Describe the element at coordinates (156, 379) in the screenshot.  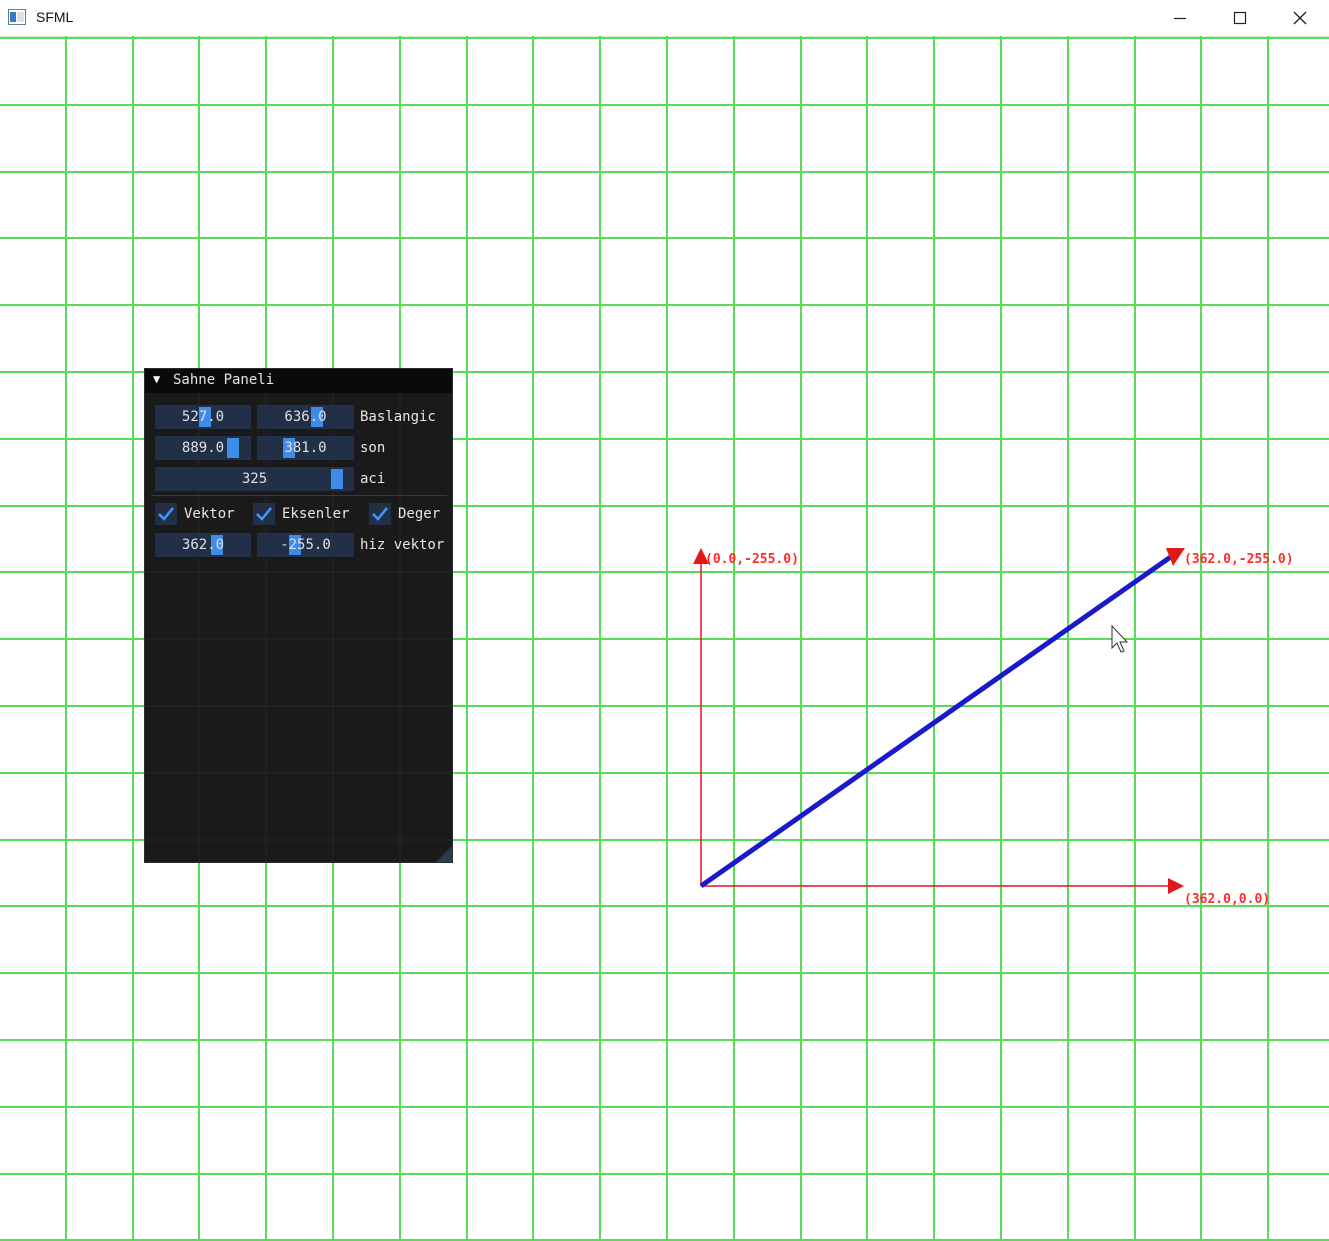
I see `collapse-triangle-icon: ▼` at that location.